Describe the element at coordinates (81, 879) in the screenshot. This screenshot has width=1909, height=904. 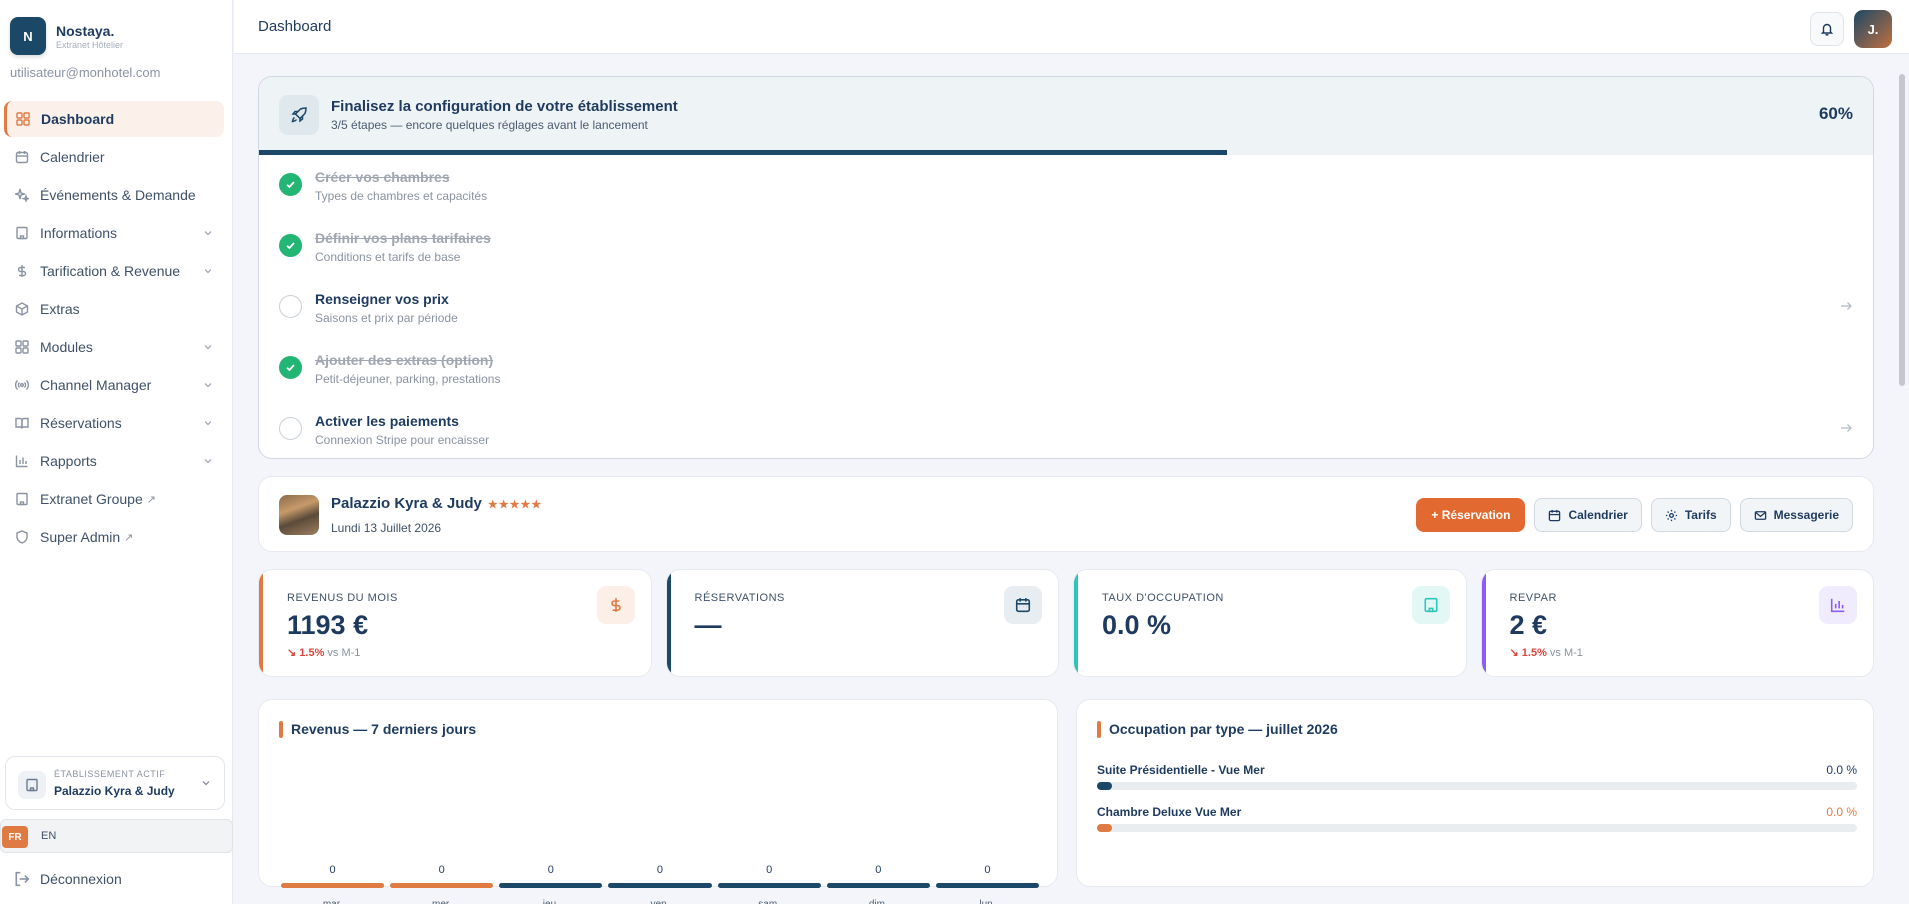
I see `logout-label: Déconnexion` at that location.